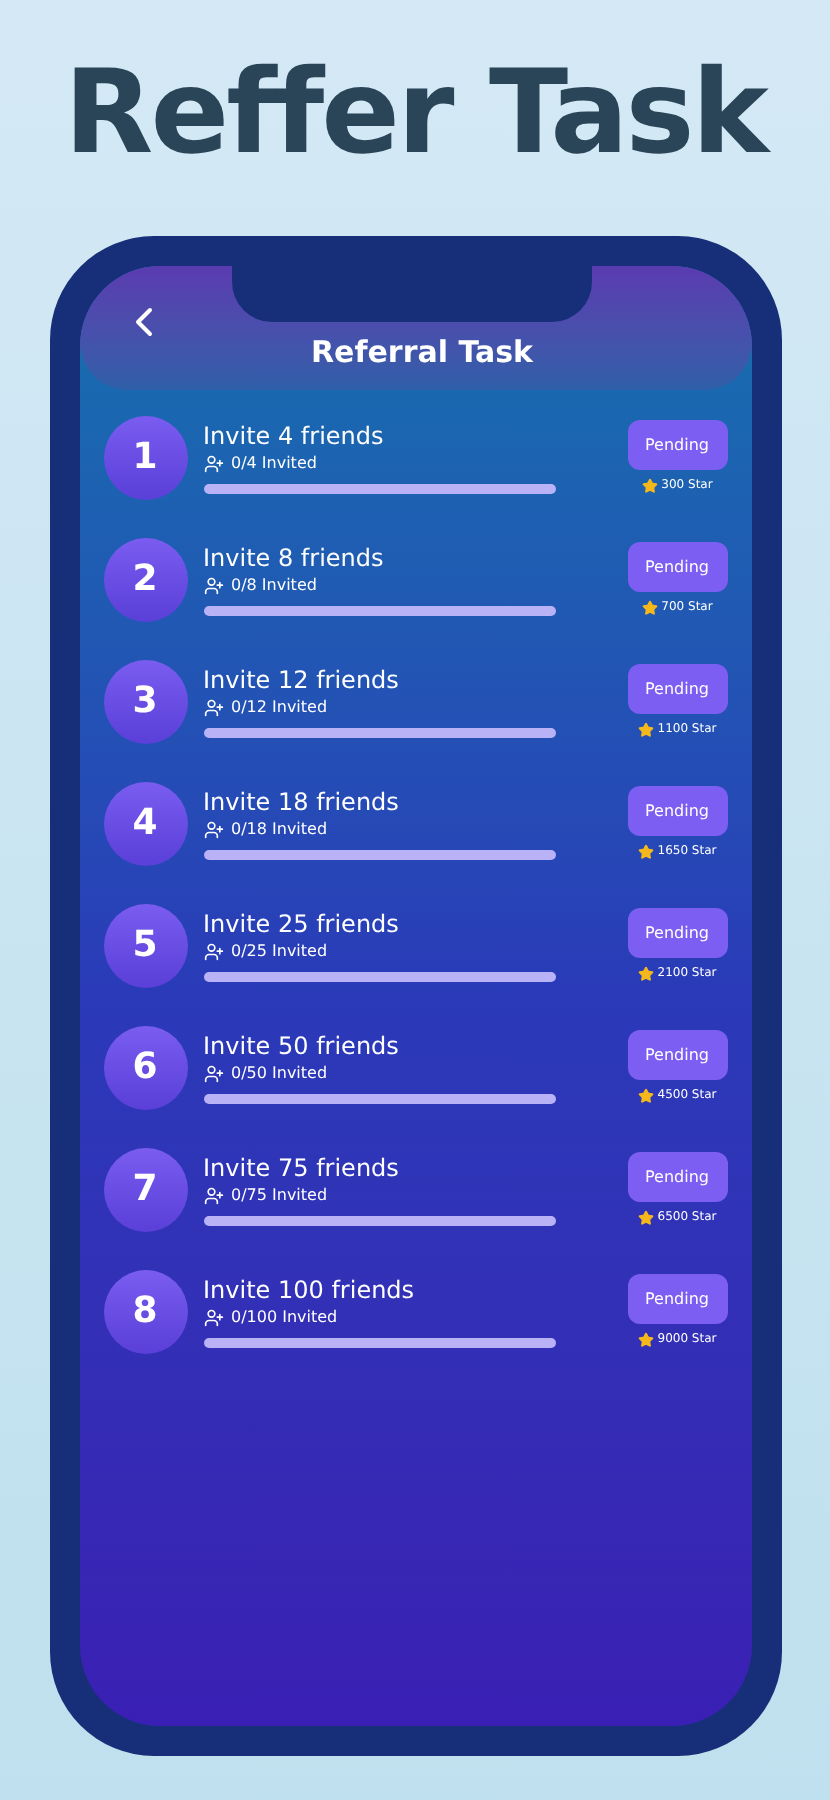 The width and height of the screenshot is (830, 1800). I want to click on step-number: 3, so click(145, 701).